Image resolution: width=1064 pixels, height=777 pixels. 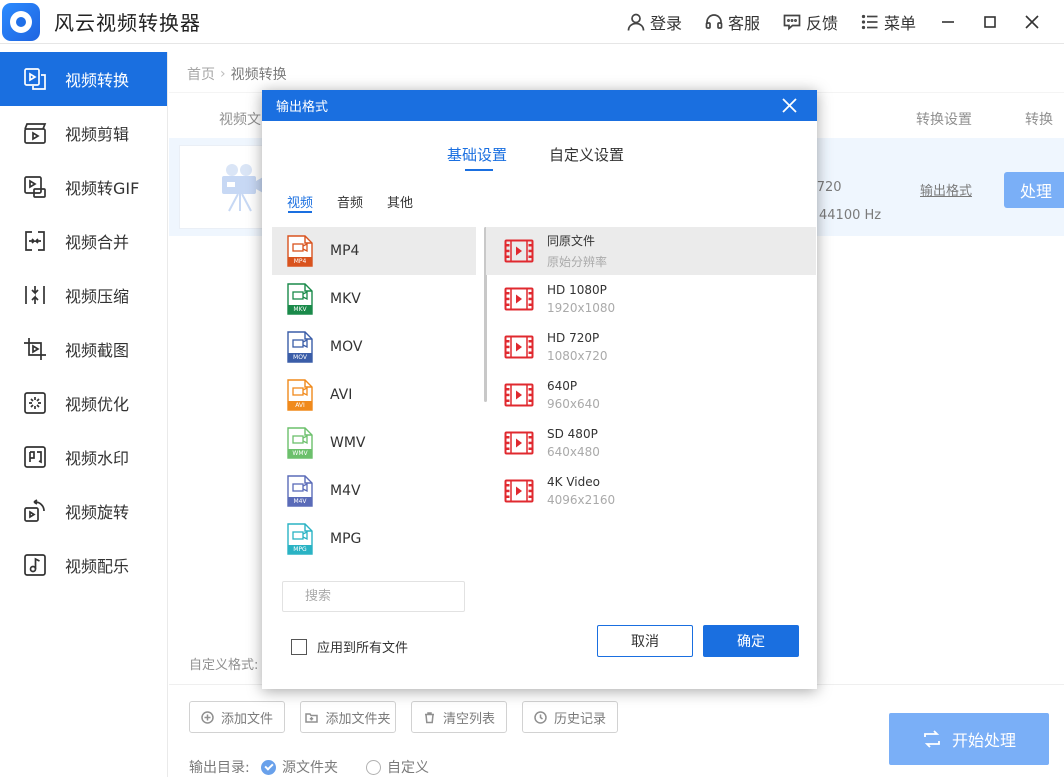 I want to click on maximize-button, so click(x=990, y=22).